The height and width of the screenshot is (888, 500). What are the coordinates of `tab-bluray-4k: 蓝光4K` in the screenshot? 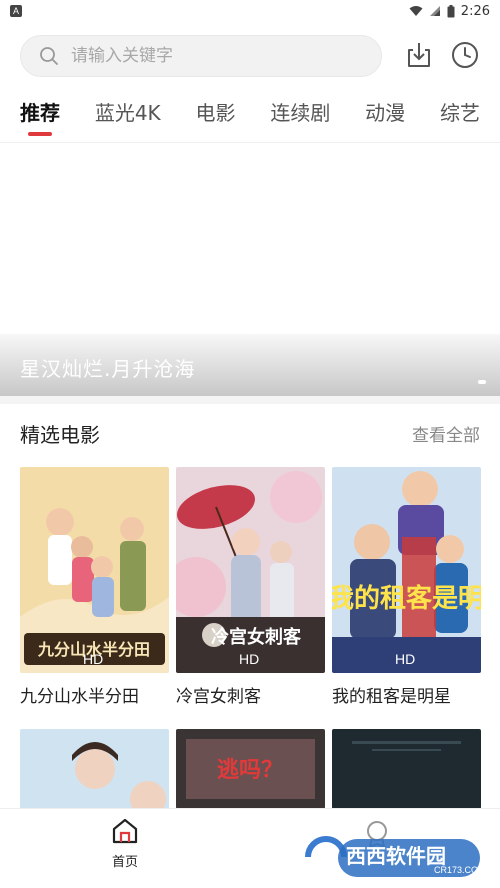 It's located at (128, 116).